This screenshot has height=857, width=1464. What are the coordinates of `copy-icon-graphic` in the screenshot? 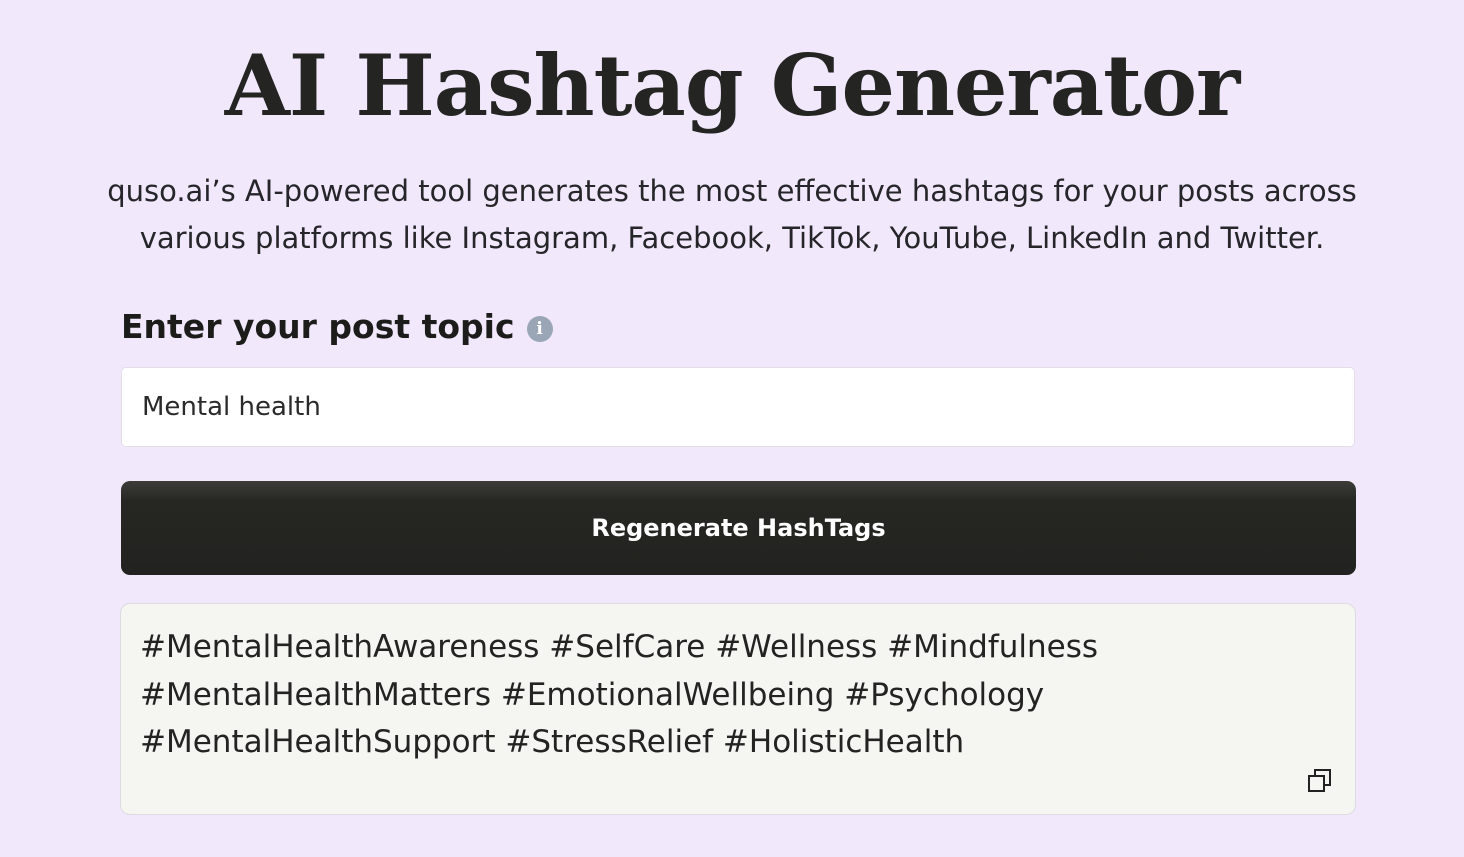 It's located at (1319, 780).